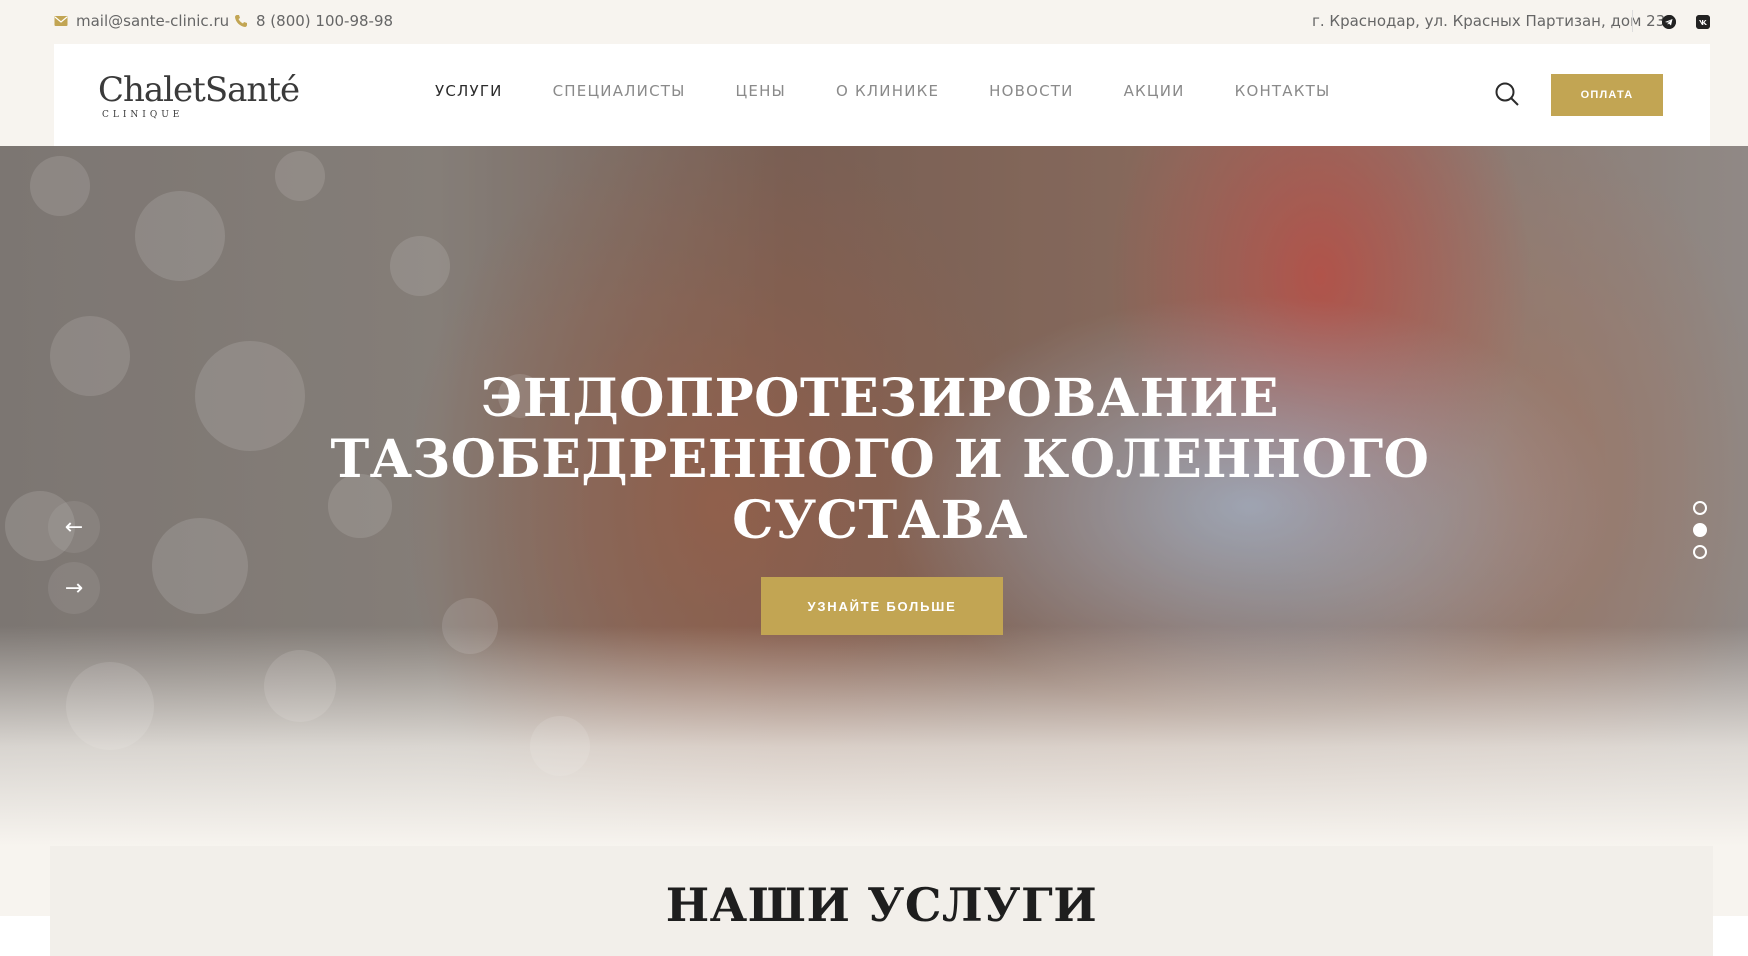  I want to click on topbar-divider, so click(1632, 21).